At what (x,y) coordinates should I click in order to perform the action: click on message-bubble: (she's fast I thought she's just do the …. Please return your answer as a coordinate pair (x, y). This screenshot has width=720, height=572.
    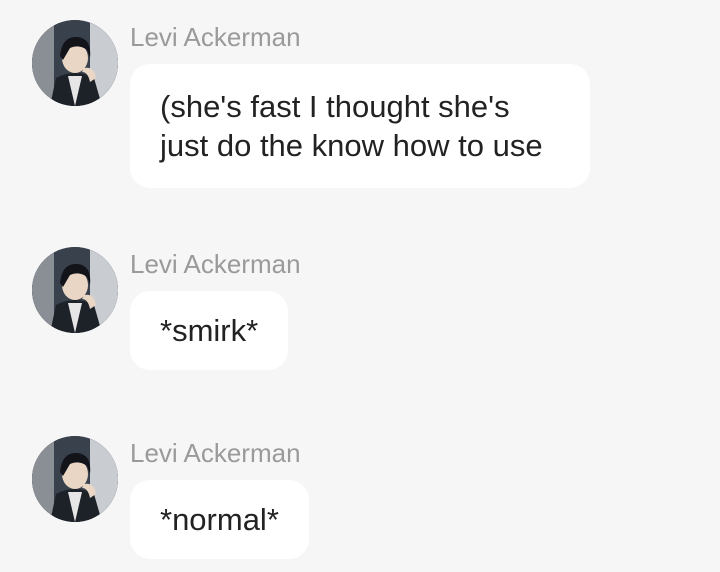
    Looking at the image, I should click on (360, 126).